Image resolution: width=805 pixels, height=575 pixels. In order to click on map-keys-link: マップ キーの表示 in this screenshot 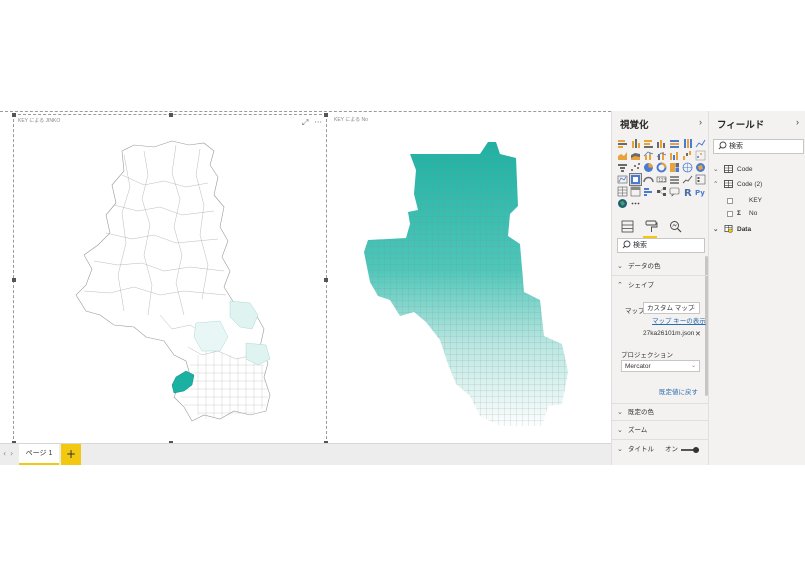, I will do `click(679, 320)`.